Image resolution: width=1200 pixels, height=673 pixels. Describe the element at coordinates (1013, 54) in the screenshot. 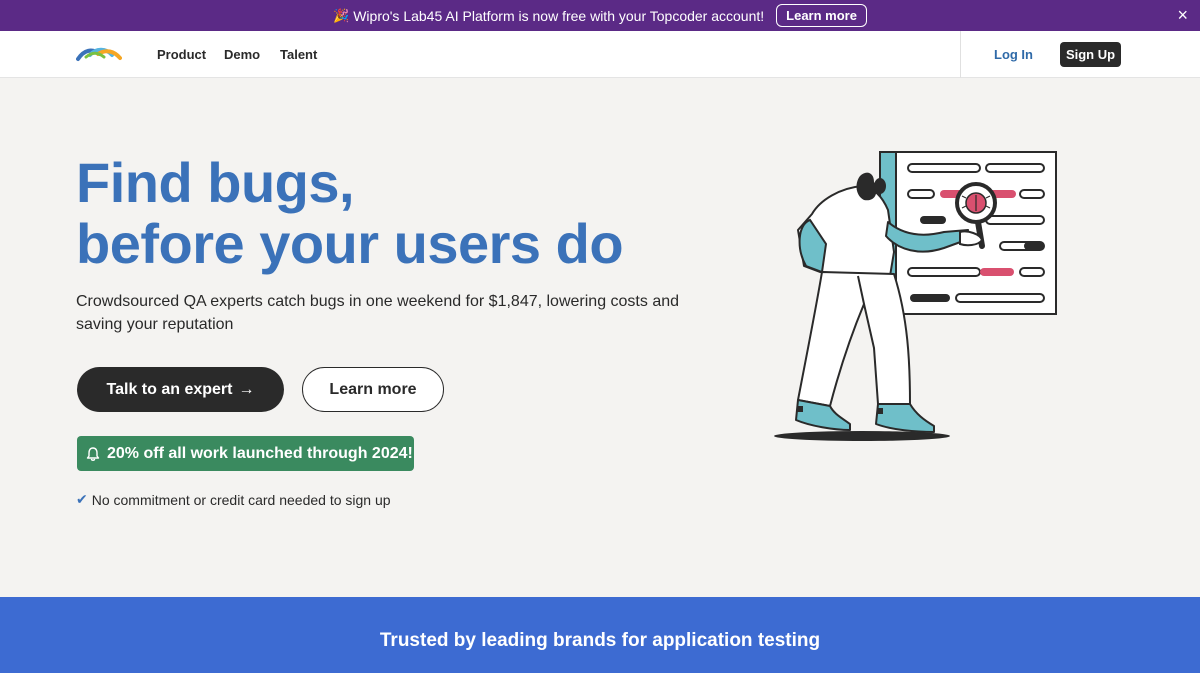

I see `login-link: Log In` at that location.